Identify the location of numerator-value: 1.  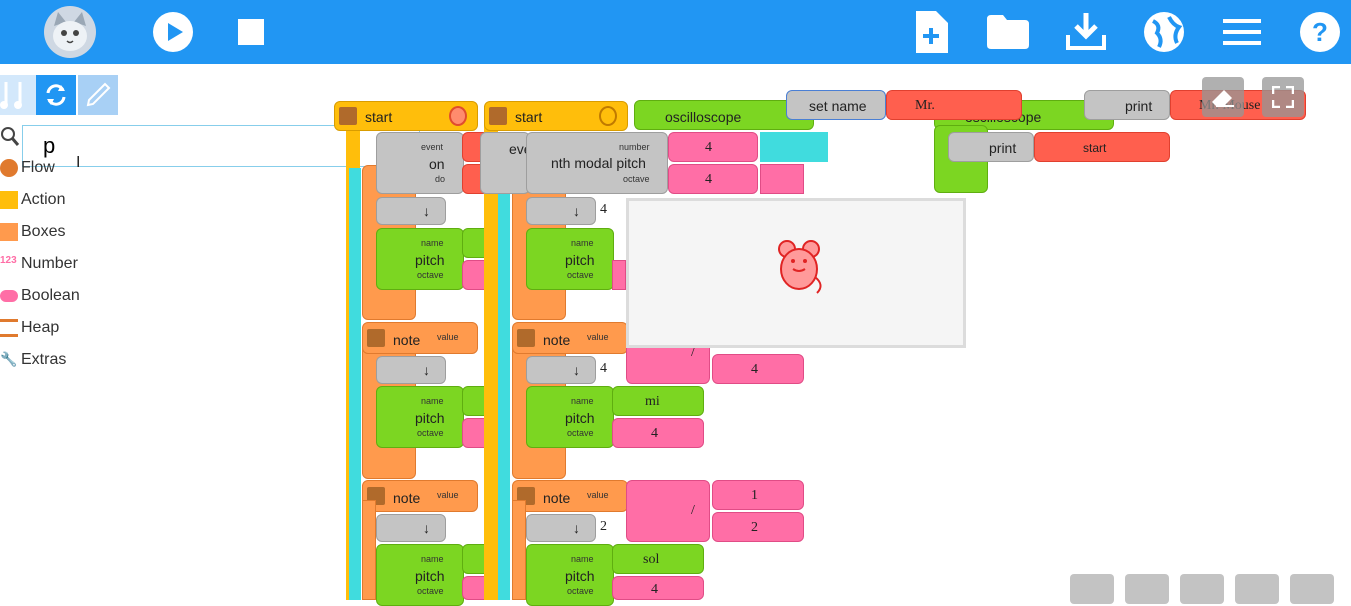
(758, 495).